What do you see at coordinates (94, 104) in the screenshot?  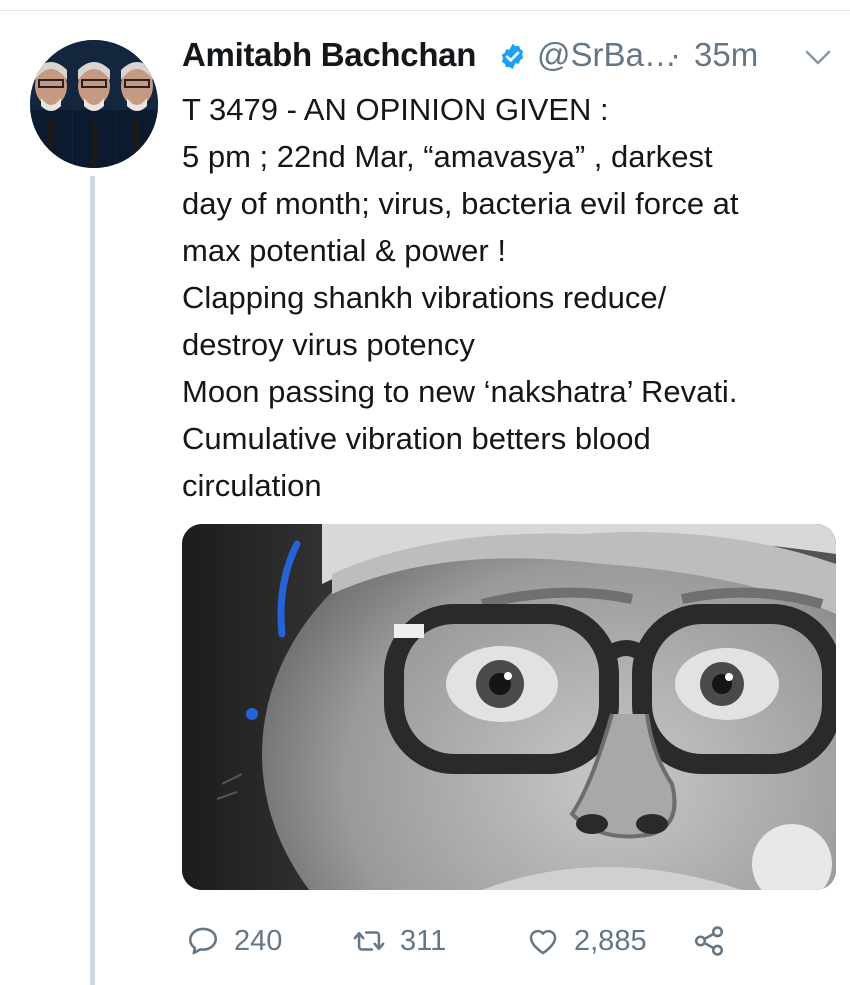 I see `avatar` at bounding box center [94, 104].